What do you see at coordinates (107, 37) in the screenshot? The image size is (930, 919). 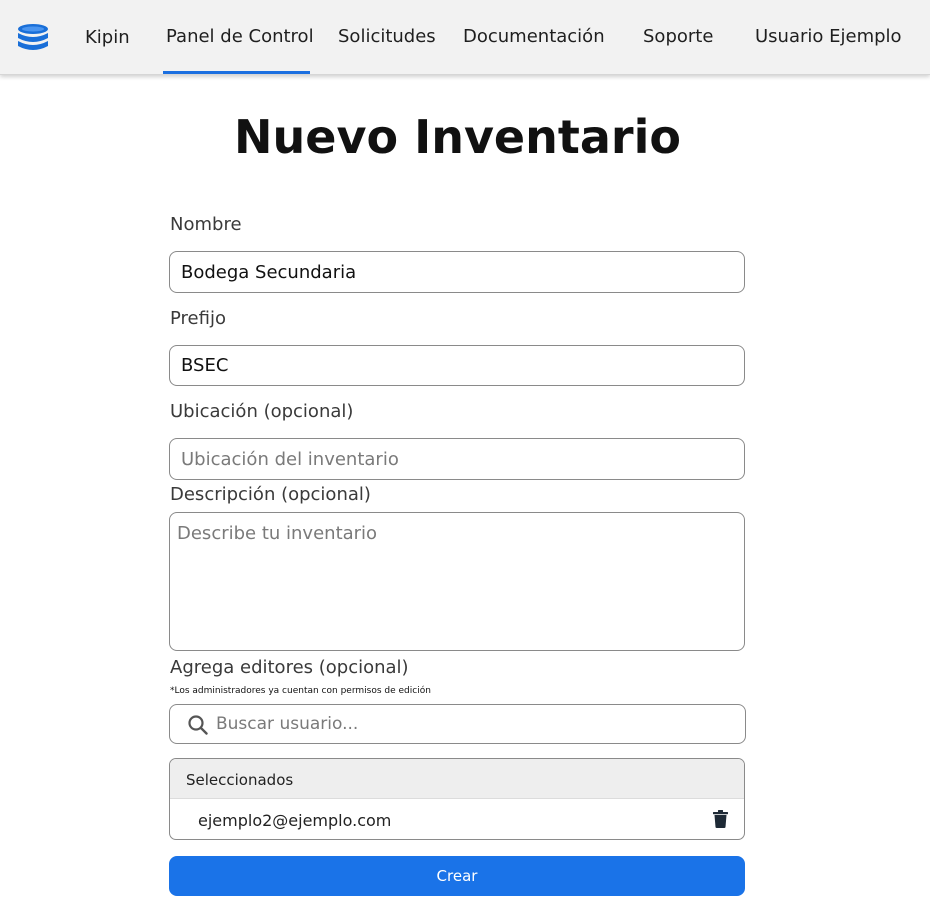 I see `brand-name: Kipin` at bounding box center [107, 37].